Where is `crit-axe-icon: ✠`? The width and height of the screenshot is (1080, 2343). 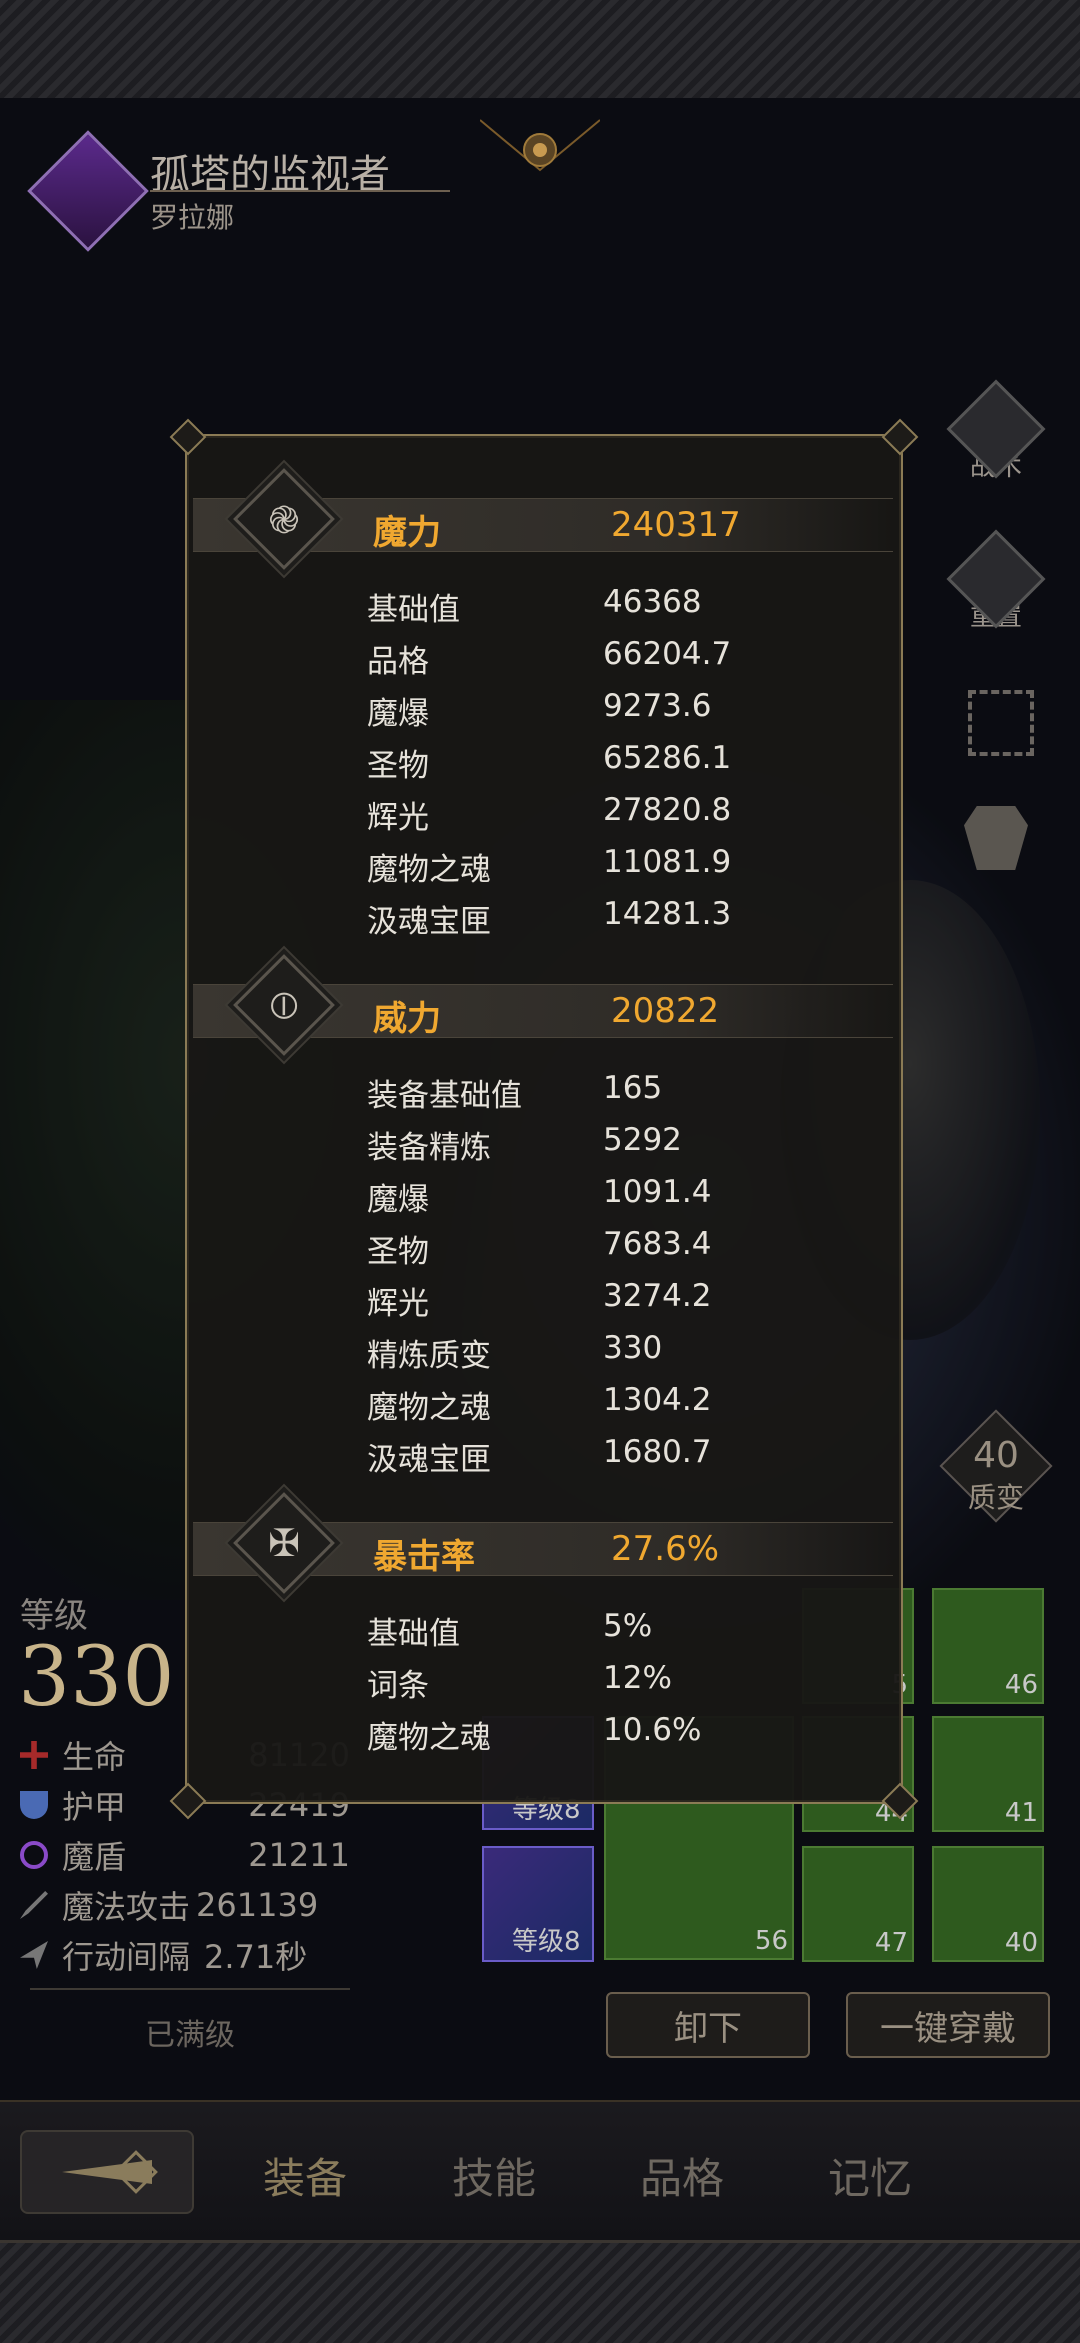 crit-axe-icon: ✠ is located at coordinates (284, 1543).